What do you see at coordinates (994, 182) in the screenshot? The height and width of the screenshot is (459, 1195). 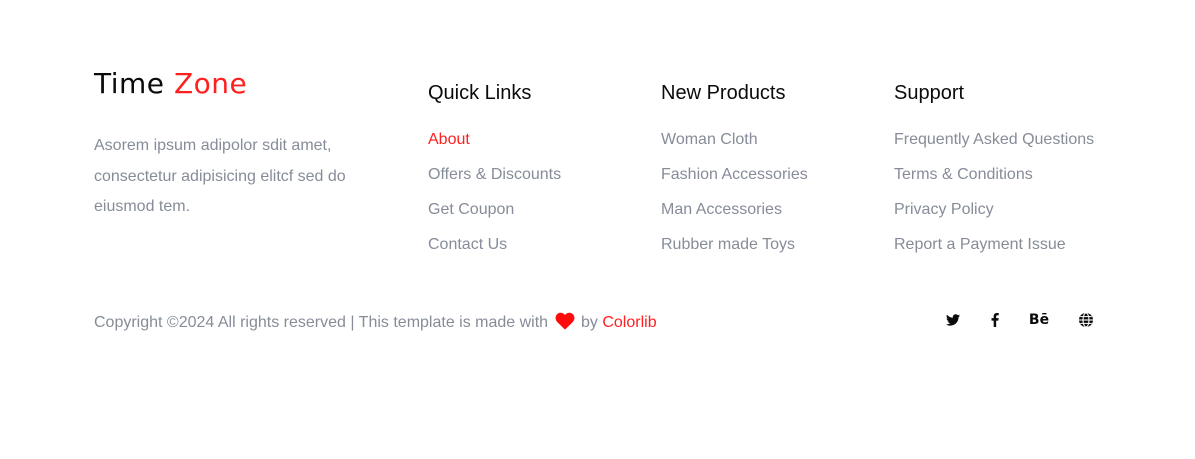 I see `support-link-terms: Terms & Conditions` at bounding box center [994, 182].